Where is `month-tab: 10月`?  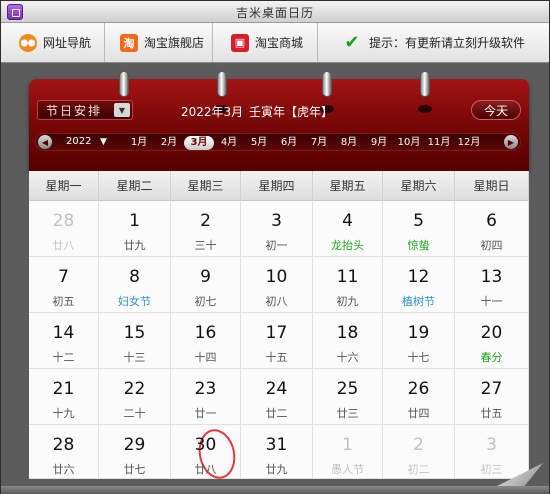 month-tab: 10月 is located at coordinates (409, 143).